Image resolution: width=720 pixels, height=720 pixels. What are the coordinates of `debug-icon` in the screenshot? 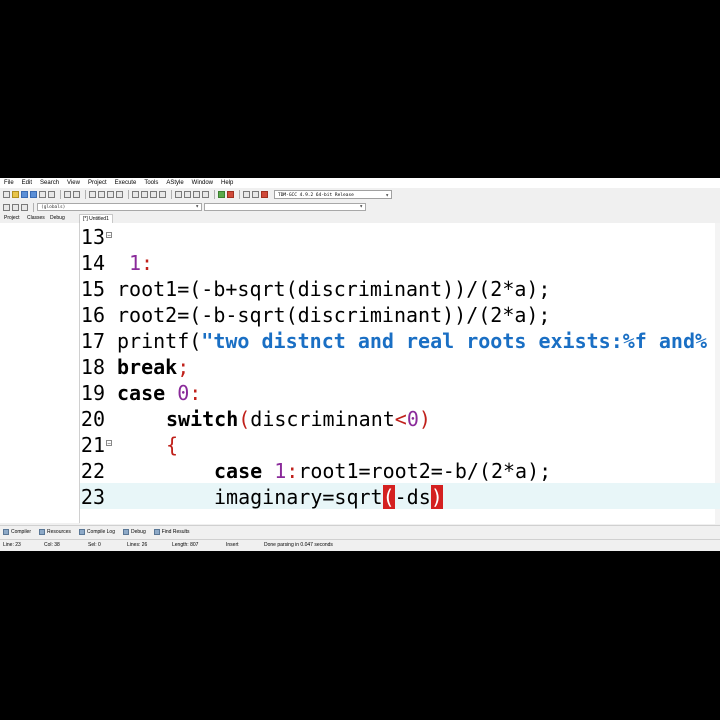 It's located at (246, 194).